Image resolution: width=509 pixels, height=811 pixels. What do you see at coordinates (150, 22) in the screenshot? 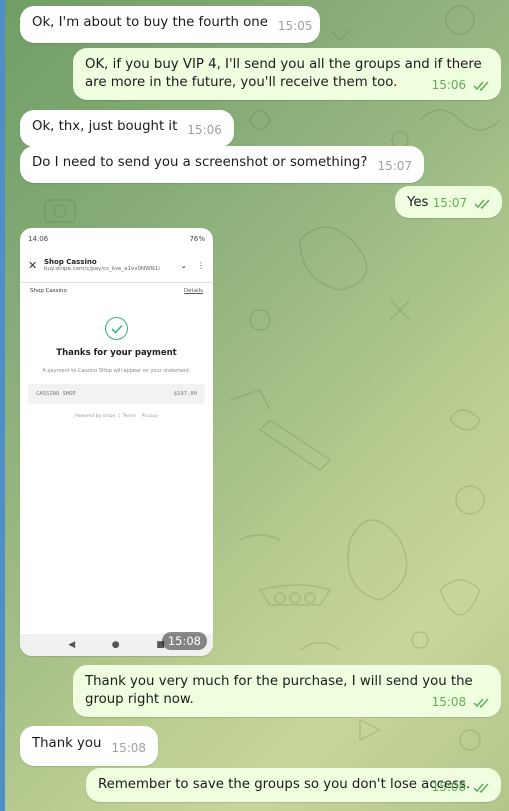
I see `message-text: Ok, I'm about to buy the fourth one` at bounding box center [150, 22].